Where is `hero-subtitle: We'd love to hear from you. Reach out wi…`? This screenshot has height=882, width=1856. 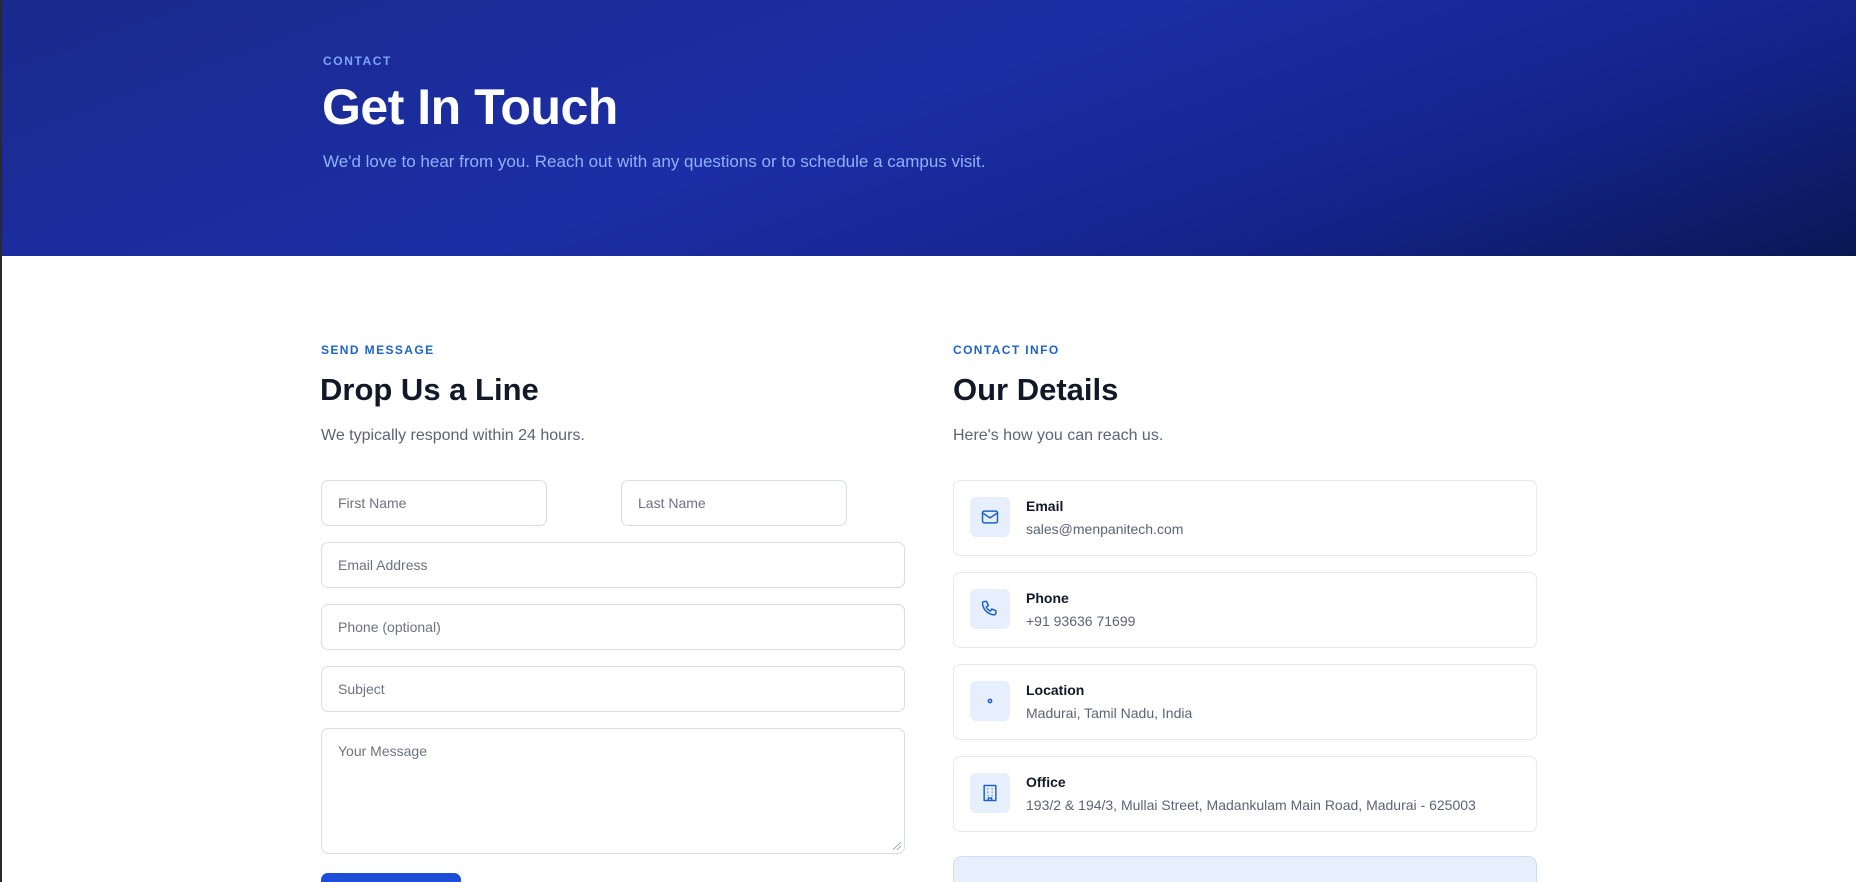 hero-subtitle: We'd love to hear from you. Reach out wi… is located at coordinates (654, 161).